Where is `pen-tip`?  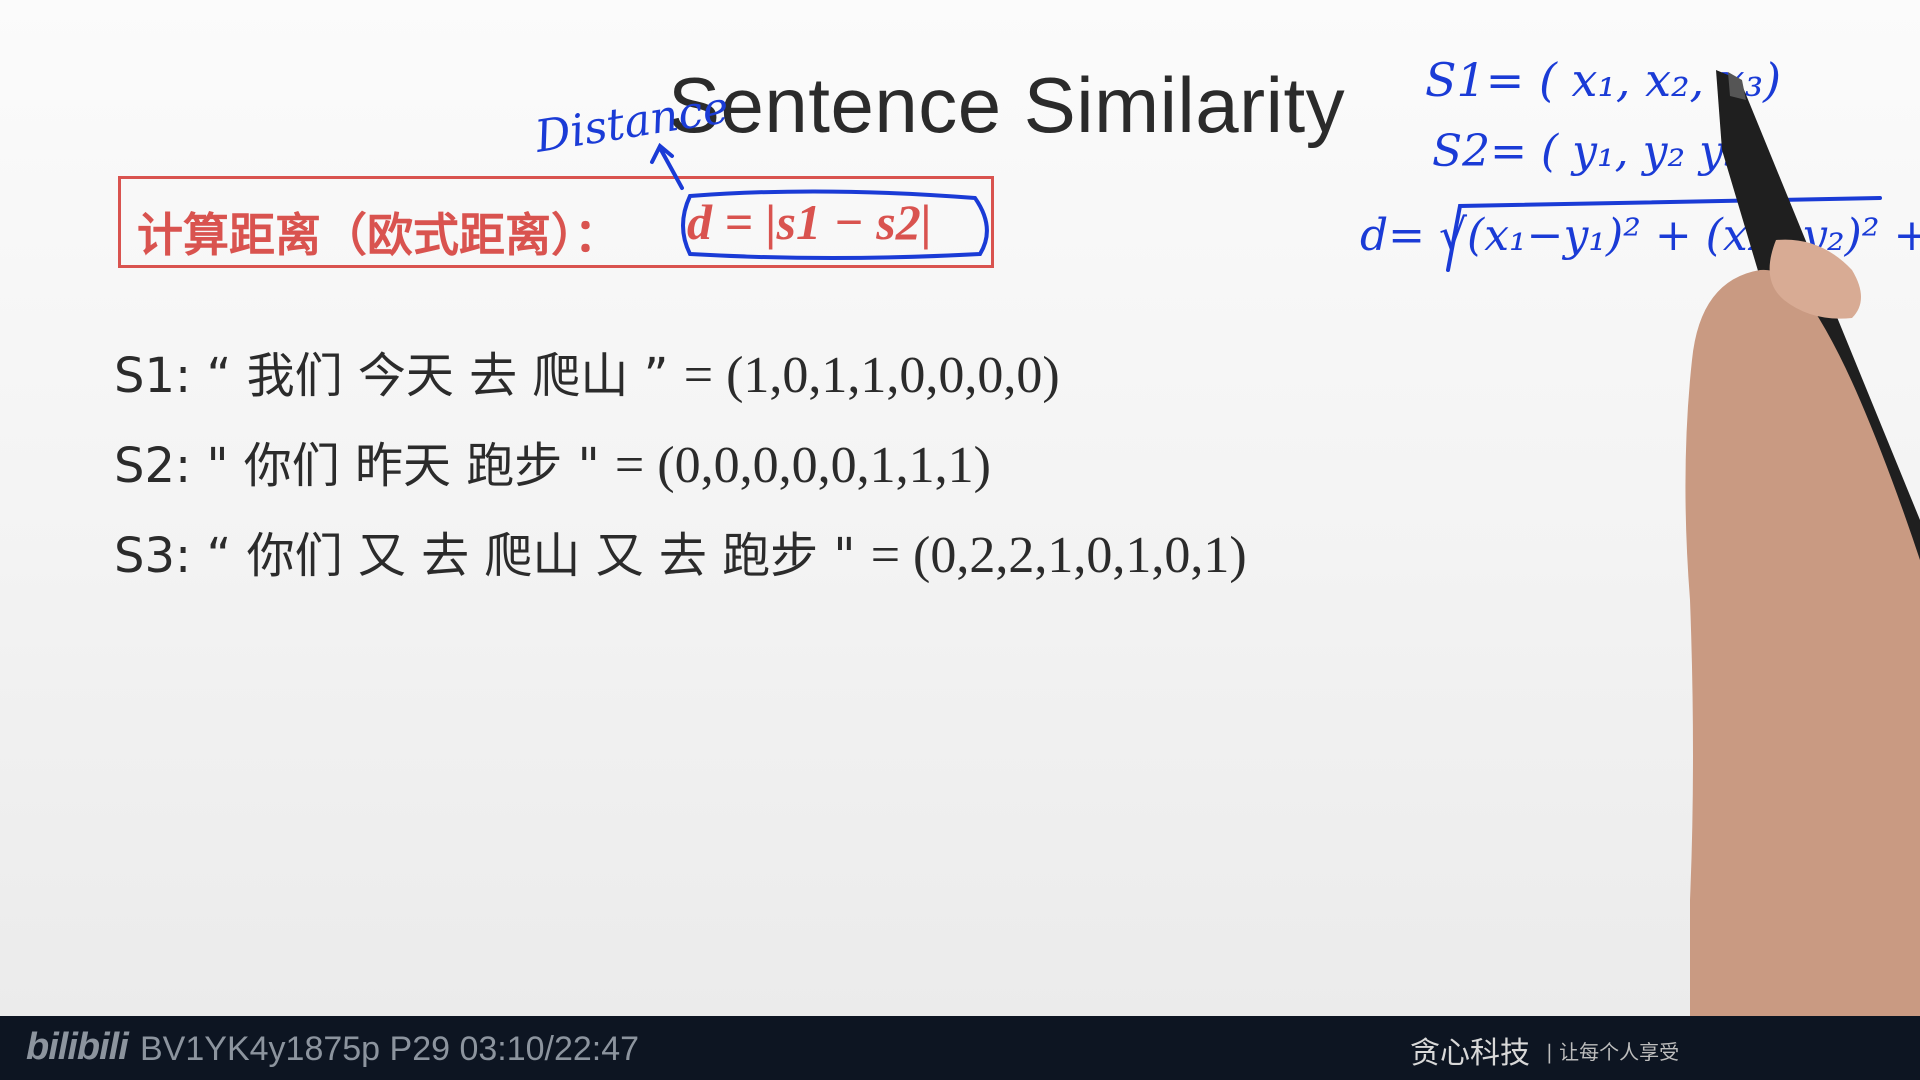 pen-tip is located at coordinates (1737, 86).